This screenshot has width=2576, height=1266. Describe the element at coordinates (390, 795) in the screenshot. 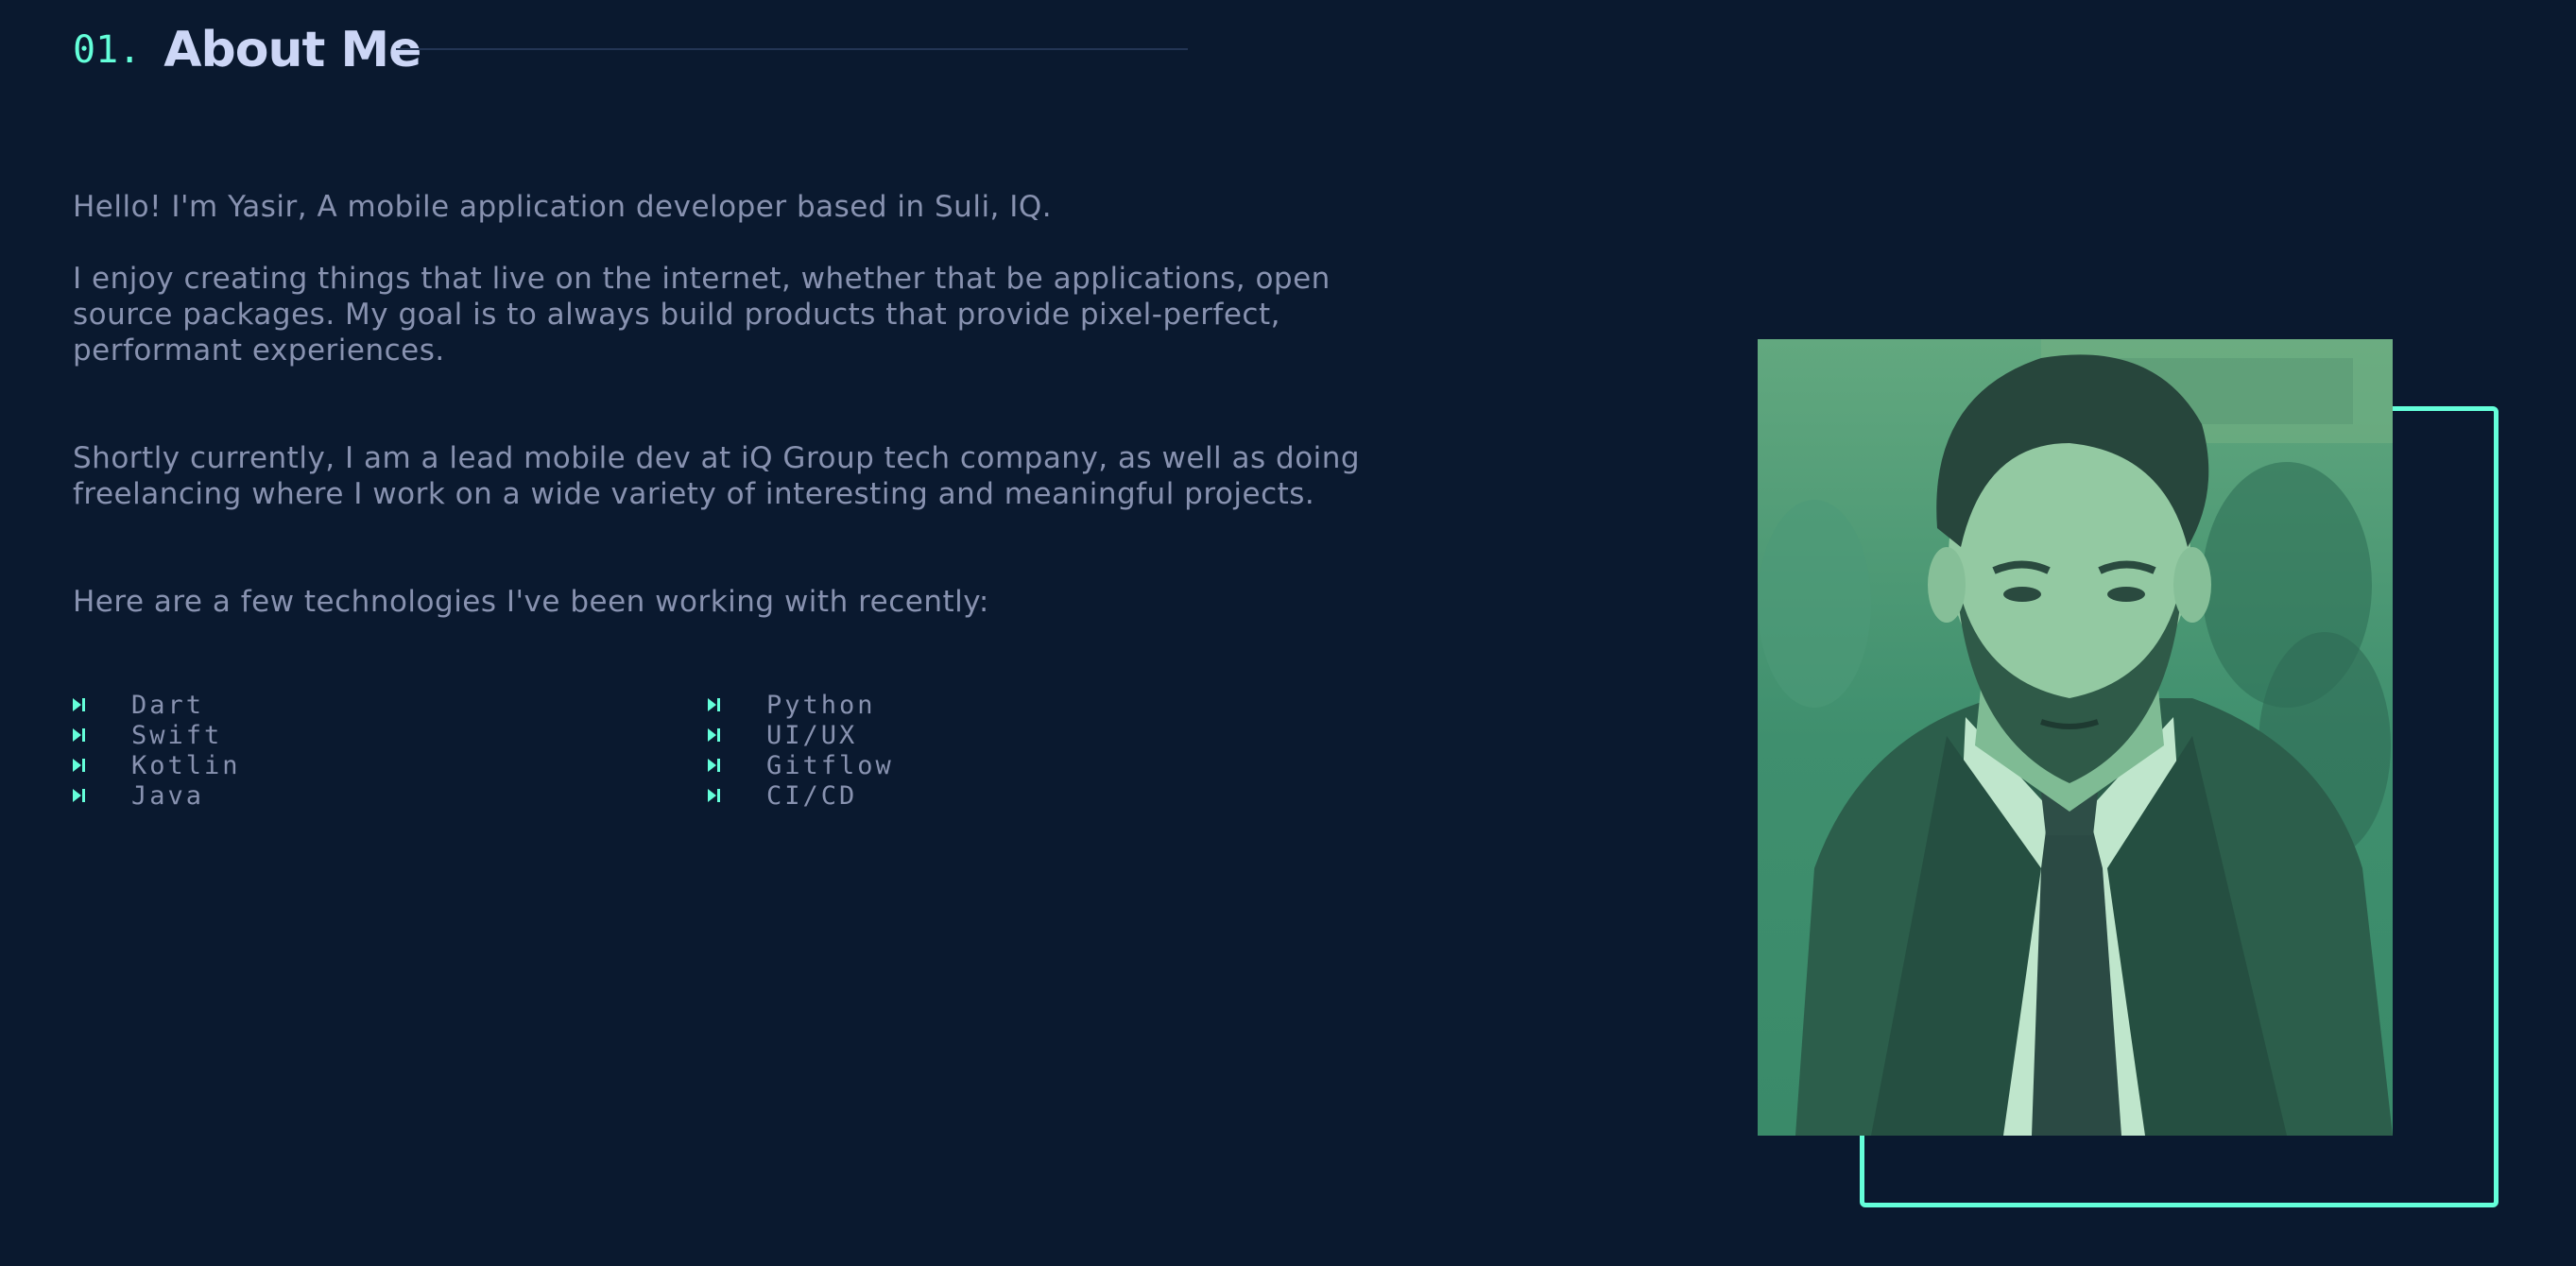

I see `technology-item: Java` at that location.